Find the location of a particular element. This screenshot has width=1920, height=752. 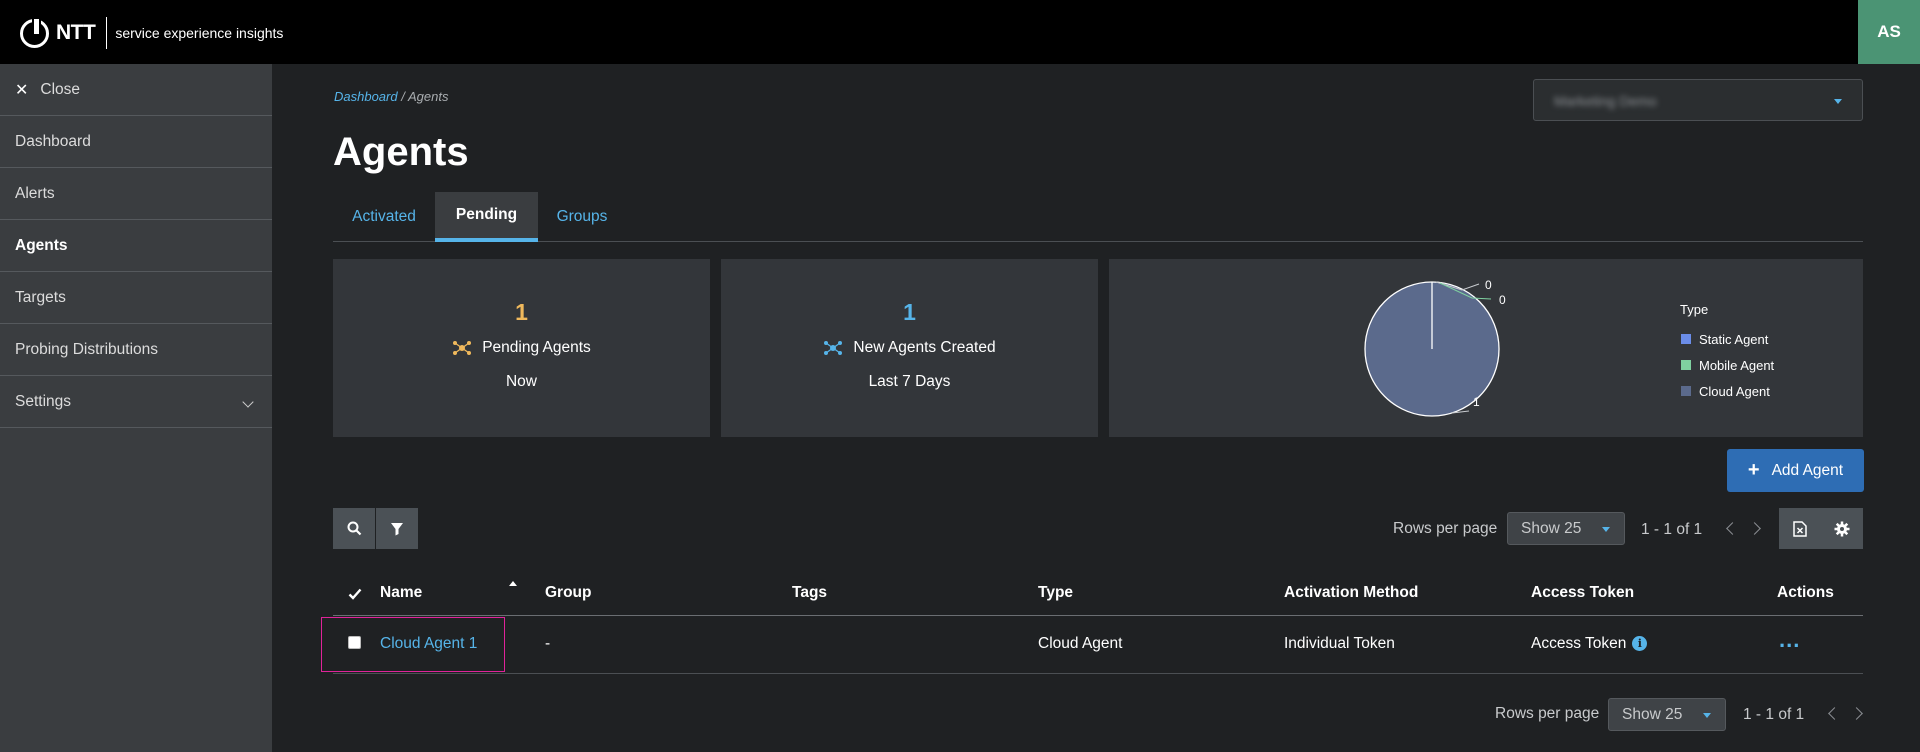

search-button is located at coordinates (354, 528).